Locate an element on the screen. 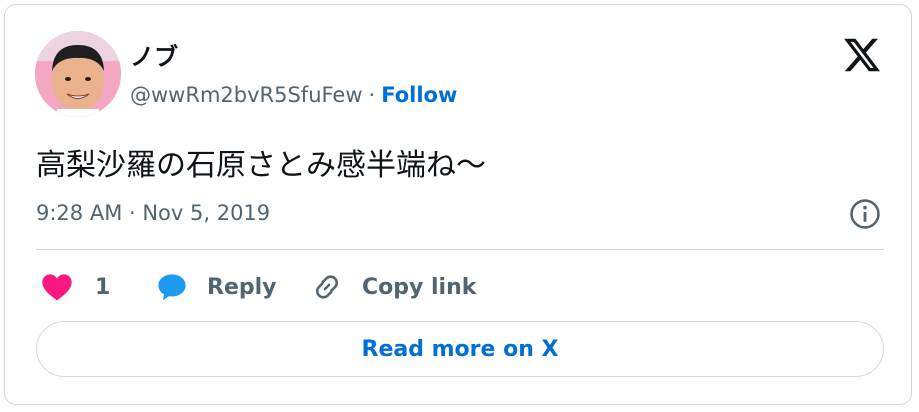  reply-label: Reply is located at coordinates (242, 287).